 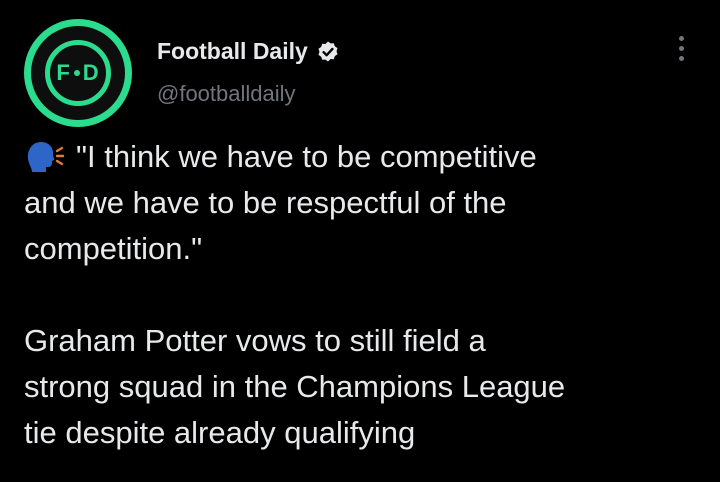 I want to click on avatar-dot, so click(x=76, y=73).